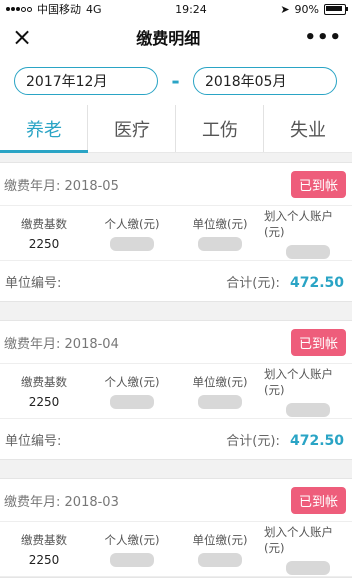 Image resolution: width=352 pixels, height=578 pixels. What do you see at coordinates (91, 186) in the screenshot?
I see `month-value: 2018-05` at bounding box center [91, 186].